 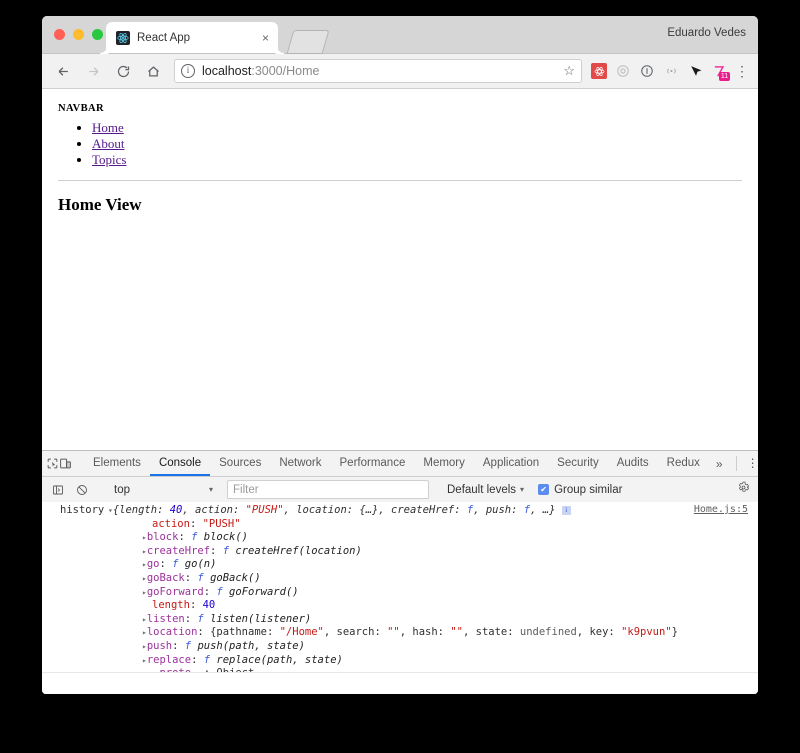 What do you see at coordinates (706, 33) in the screenshot?
I see `profile-name: Eduardo Vedes` at bounding box center [706, 33].